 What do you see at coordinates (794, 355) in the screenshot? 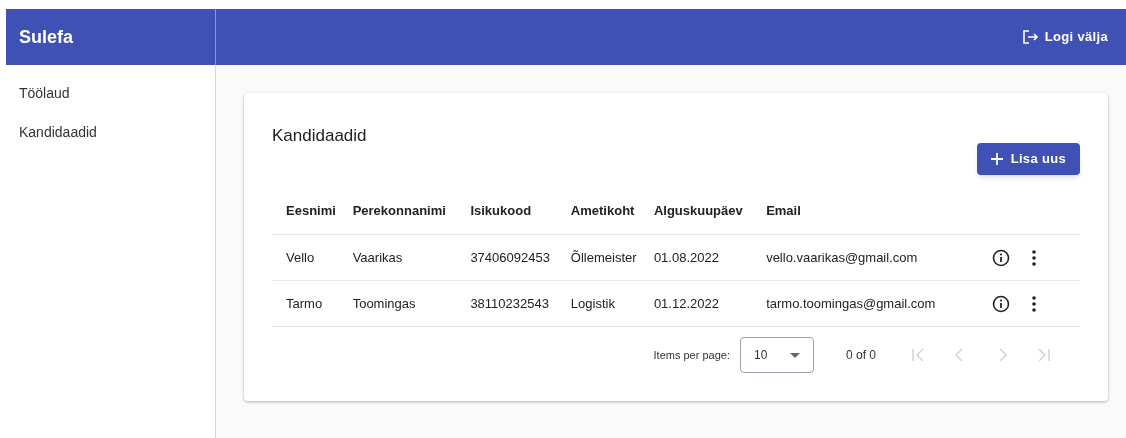
I see `dropdown-icon` at bounding box center [794, 355].